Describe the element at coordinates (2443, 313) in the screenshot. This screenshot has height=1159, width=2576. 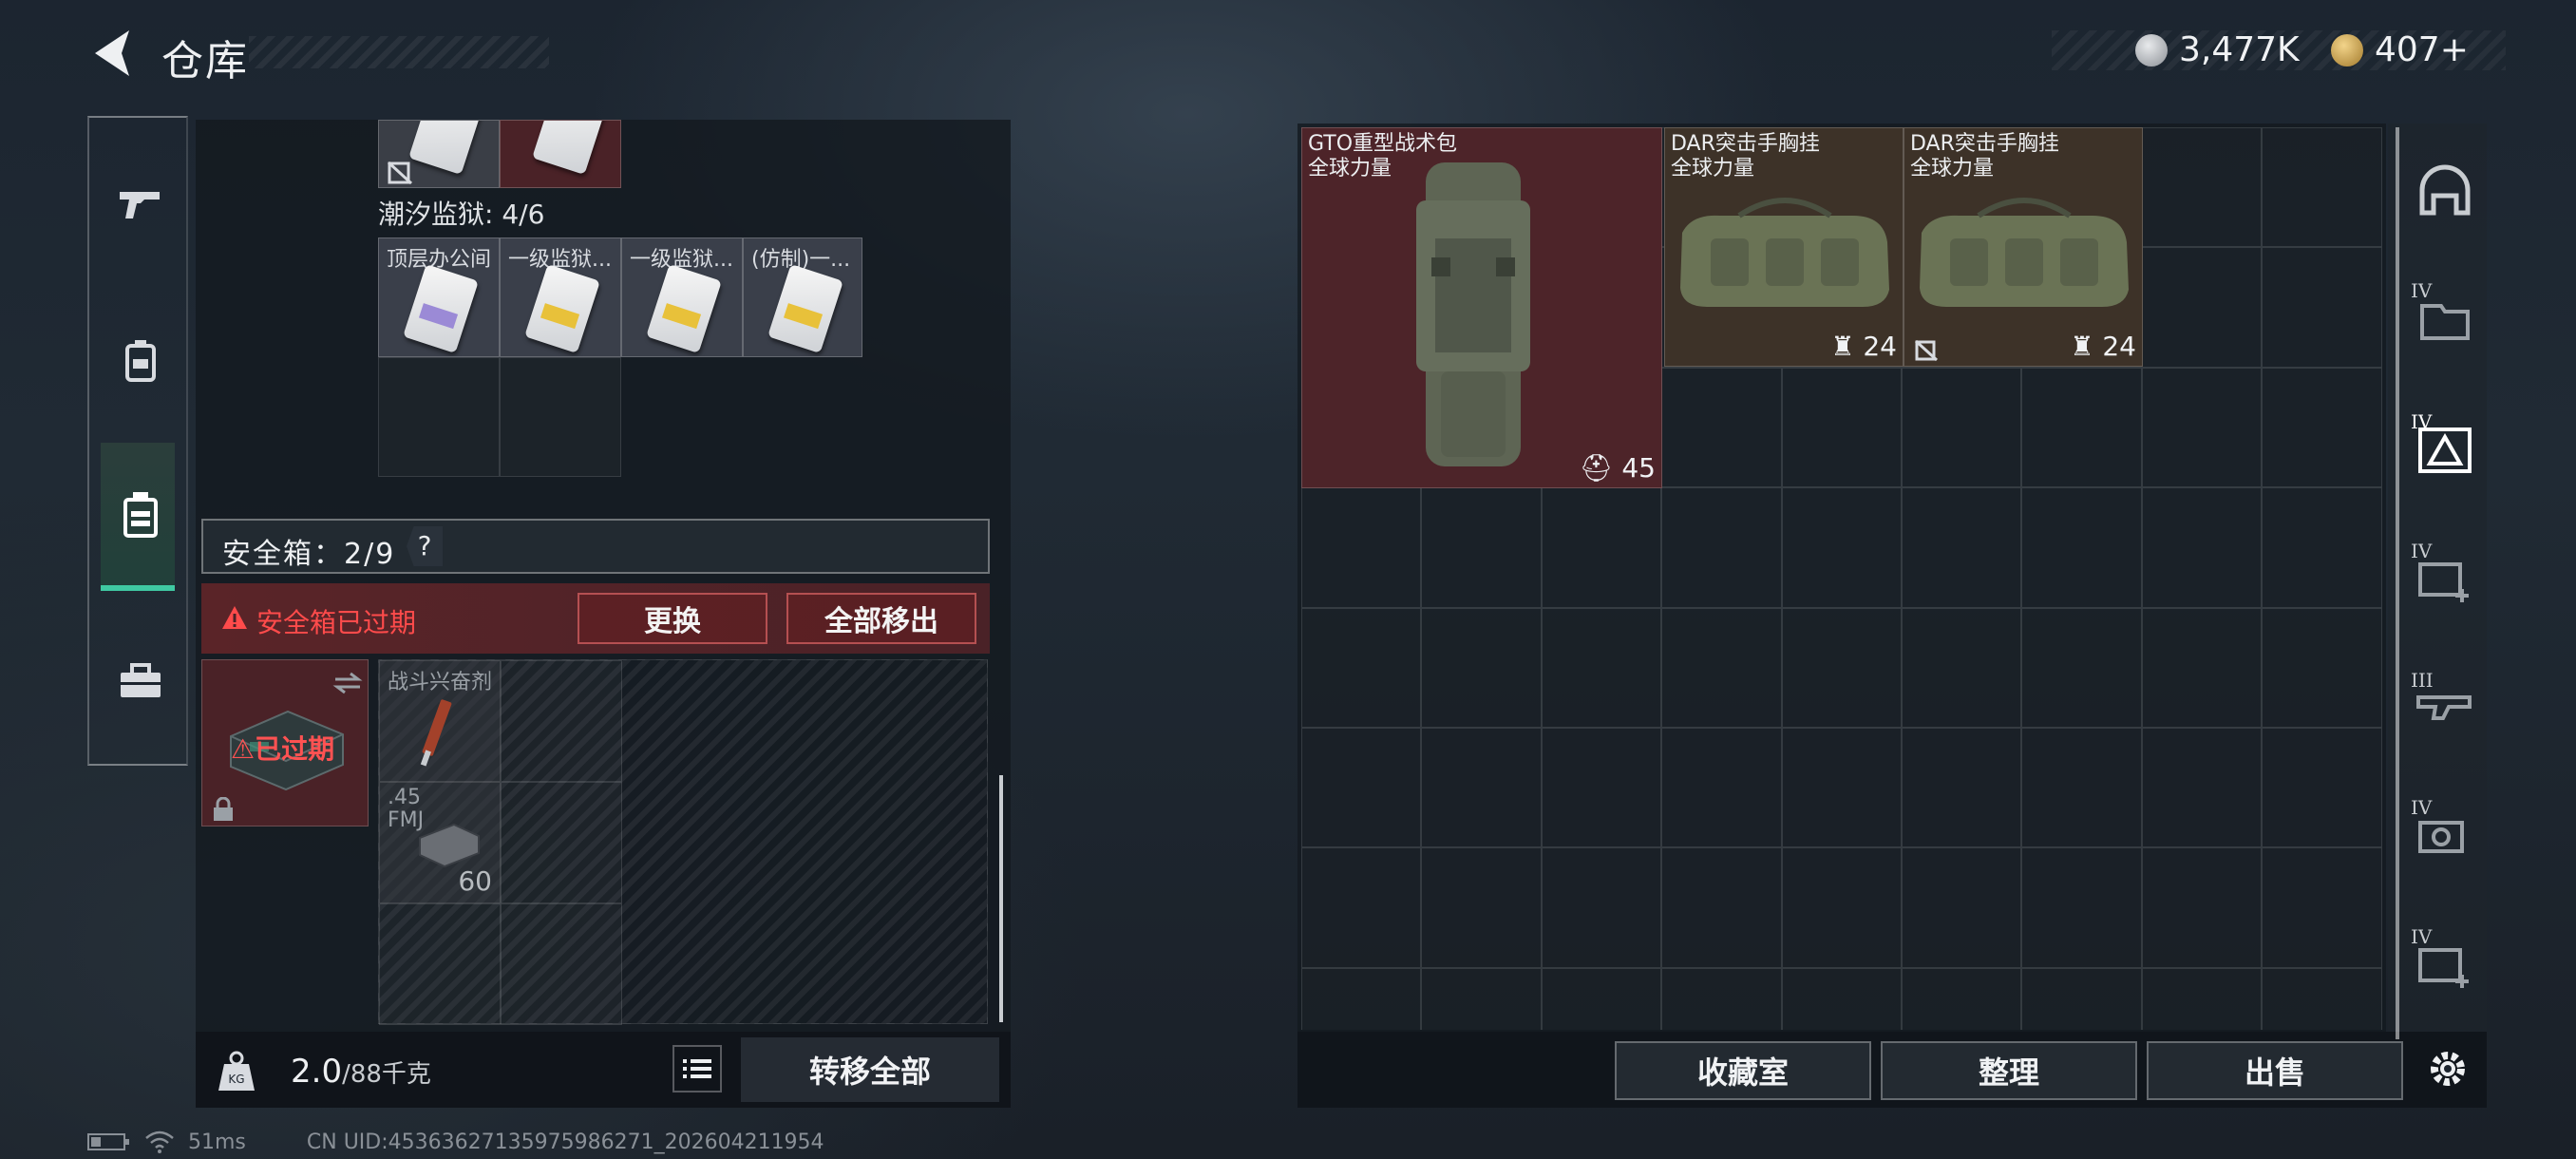
I see `category-folder-slot: IV` at that location.